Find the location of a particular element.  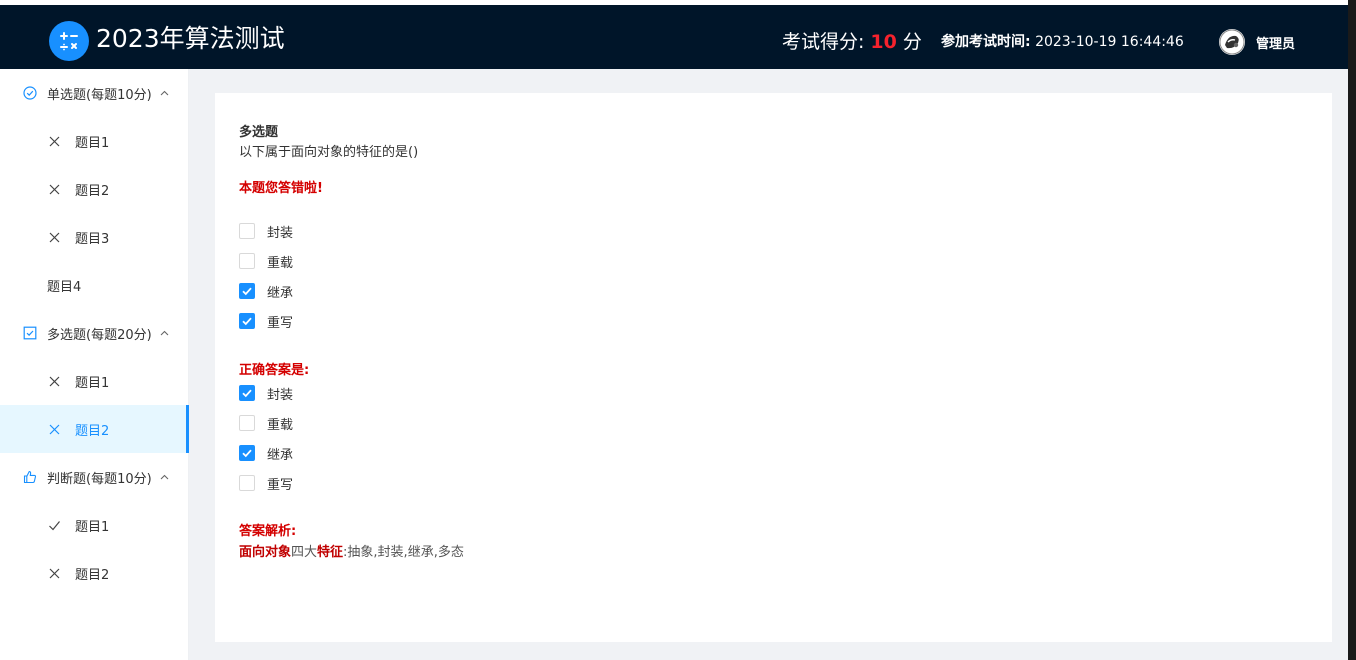

window-scrollbar-strip is located at coordinates (1352, 330).